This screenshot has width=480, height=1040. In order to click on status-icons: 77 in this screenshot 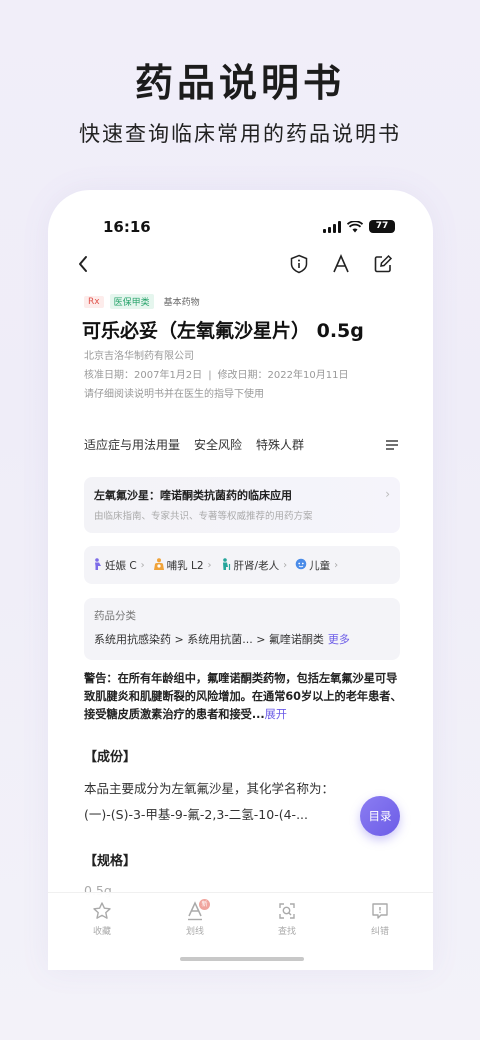, I will do `click(359, 226)`.